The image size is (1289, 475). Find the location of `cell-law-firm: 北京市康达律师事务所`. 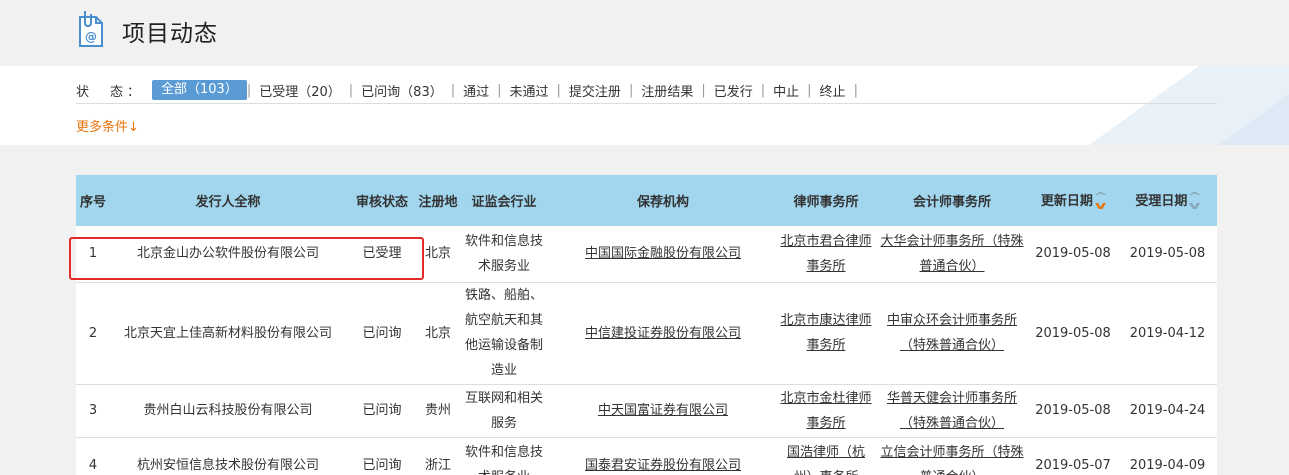

cell-law-firm: 北京市康达律师事务所 is located at coordinates (826, 333).